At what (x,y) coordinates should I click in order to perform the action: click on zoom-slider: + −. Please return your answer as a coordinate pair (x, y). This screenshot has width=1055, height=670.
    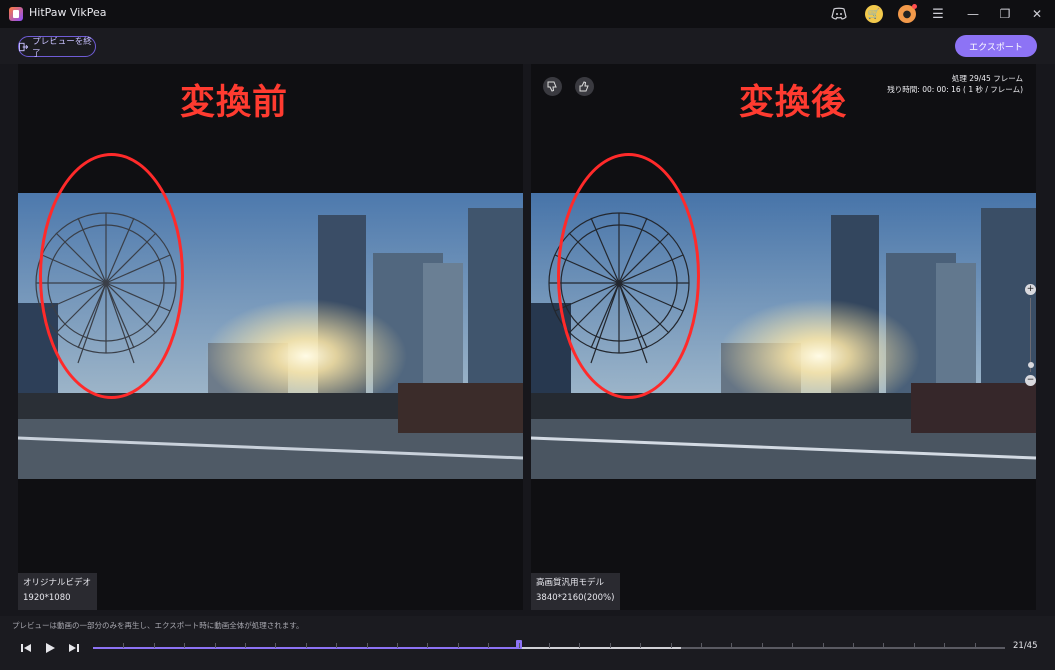
    Looking at the image, I should click on (1031, 335).